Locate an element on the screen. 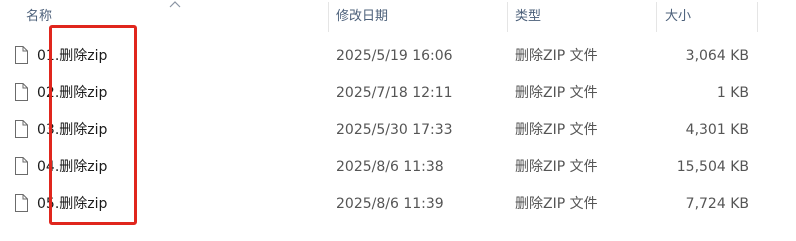  file-name: 04.删除zip is located at coordinates (72, 167).